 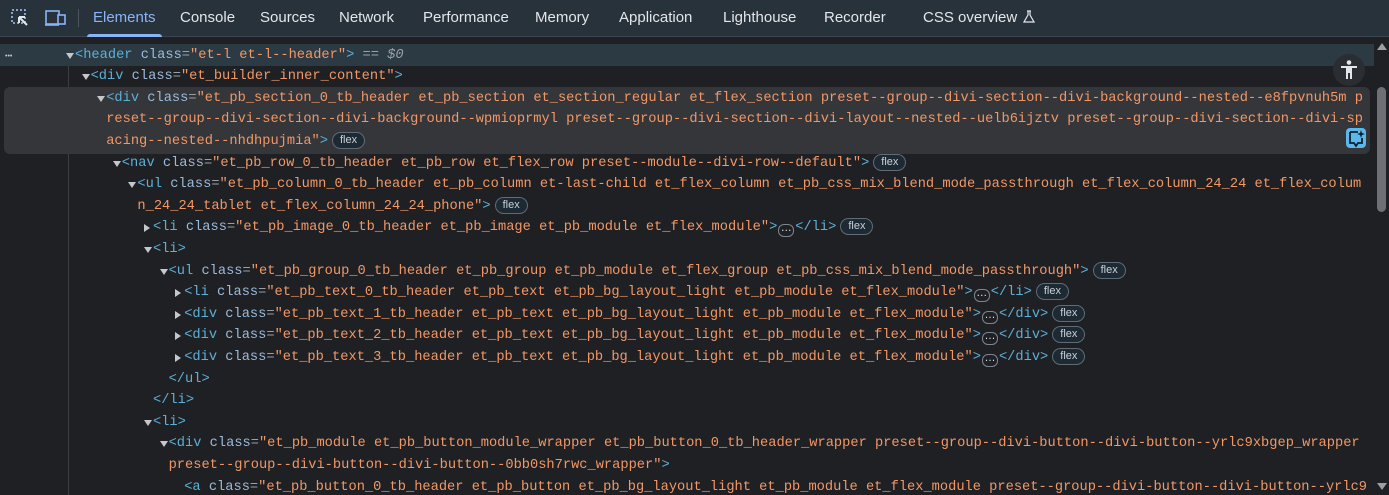 What do you see at coordinates (287, 18) in the screenshot?
I see `tab-sources: Sources` at bounding box center [287, 18].